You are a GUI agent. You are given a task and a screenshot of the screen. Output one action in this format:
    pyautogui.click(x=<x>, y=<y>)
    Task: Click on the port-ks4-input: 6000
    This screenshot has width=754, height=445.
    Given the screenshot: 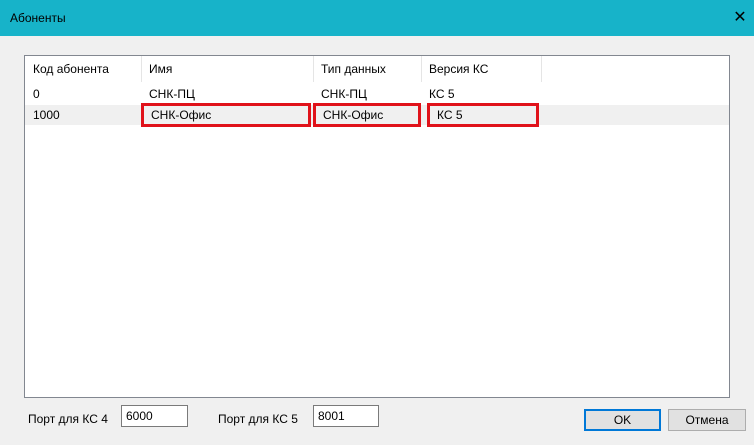 What is the action you would take?
    pyautogui.click(x=154, y=416)
    